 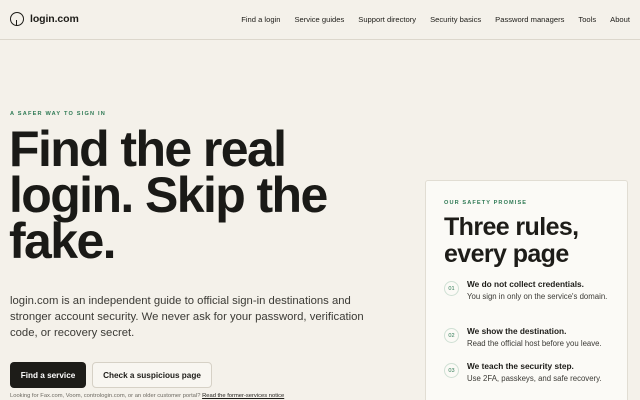 I want to click on rule-number-badge: 03, so click(x=451, y=370).